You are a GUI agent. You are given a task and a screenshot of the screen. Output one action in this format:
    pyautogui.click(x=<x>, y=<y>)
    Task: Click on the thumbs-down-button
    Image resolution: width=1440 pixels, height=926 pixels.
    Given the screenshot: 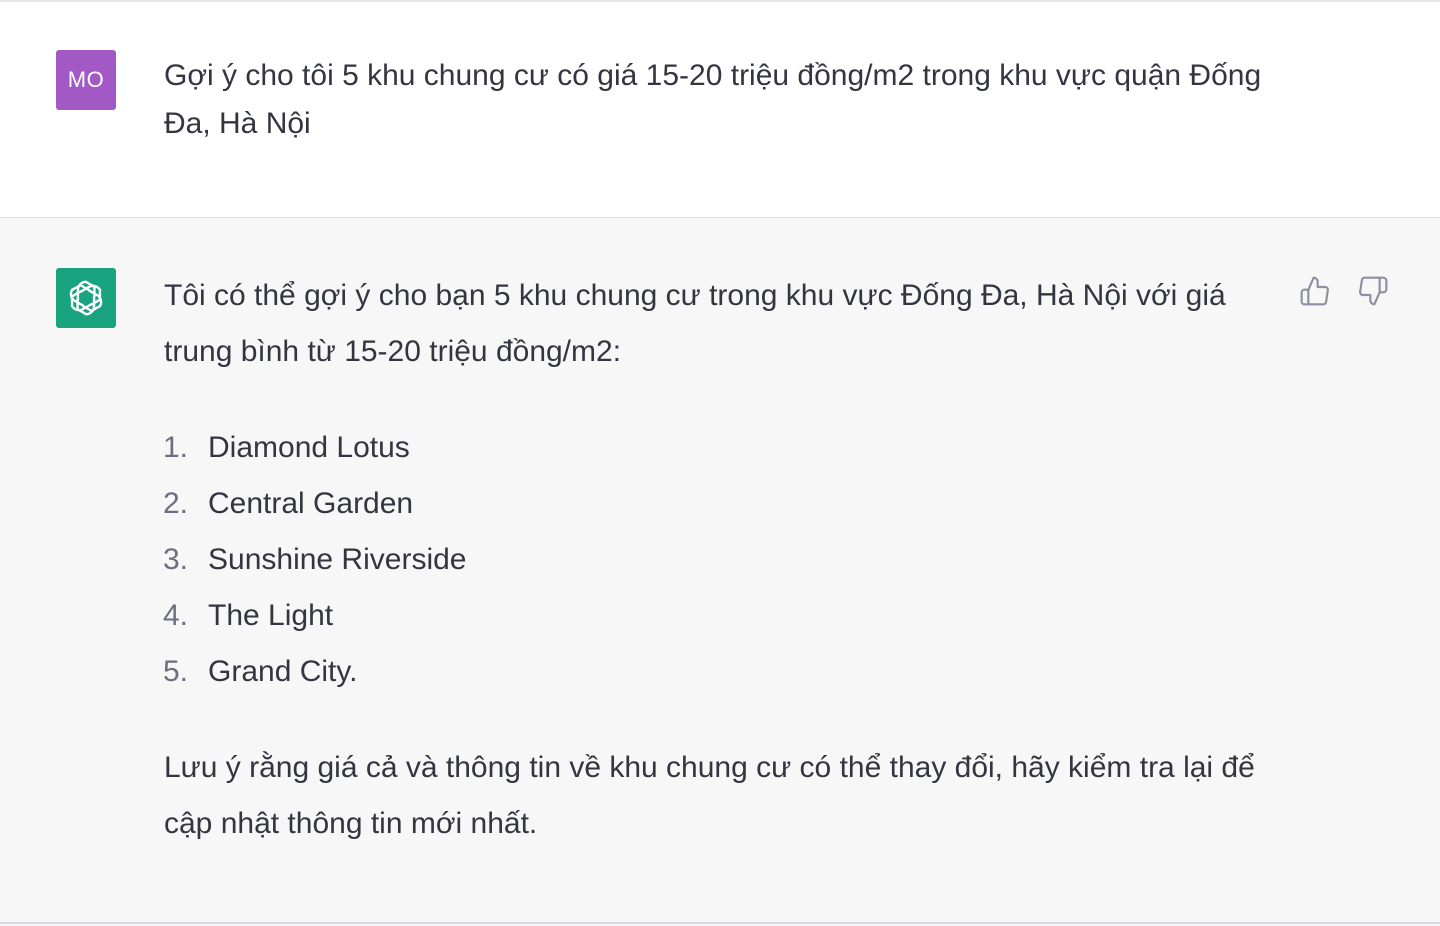 What is the action you would take?
    pyautogui.click(x=1373, y=291)
    